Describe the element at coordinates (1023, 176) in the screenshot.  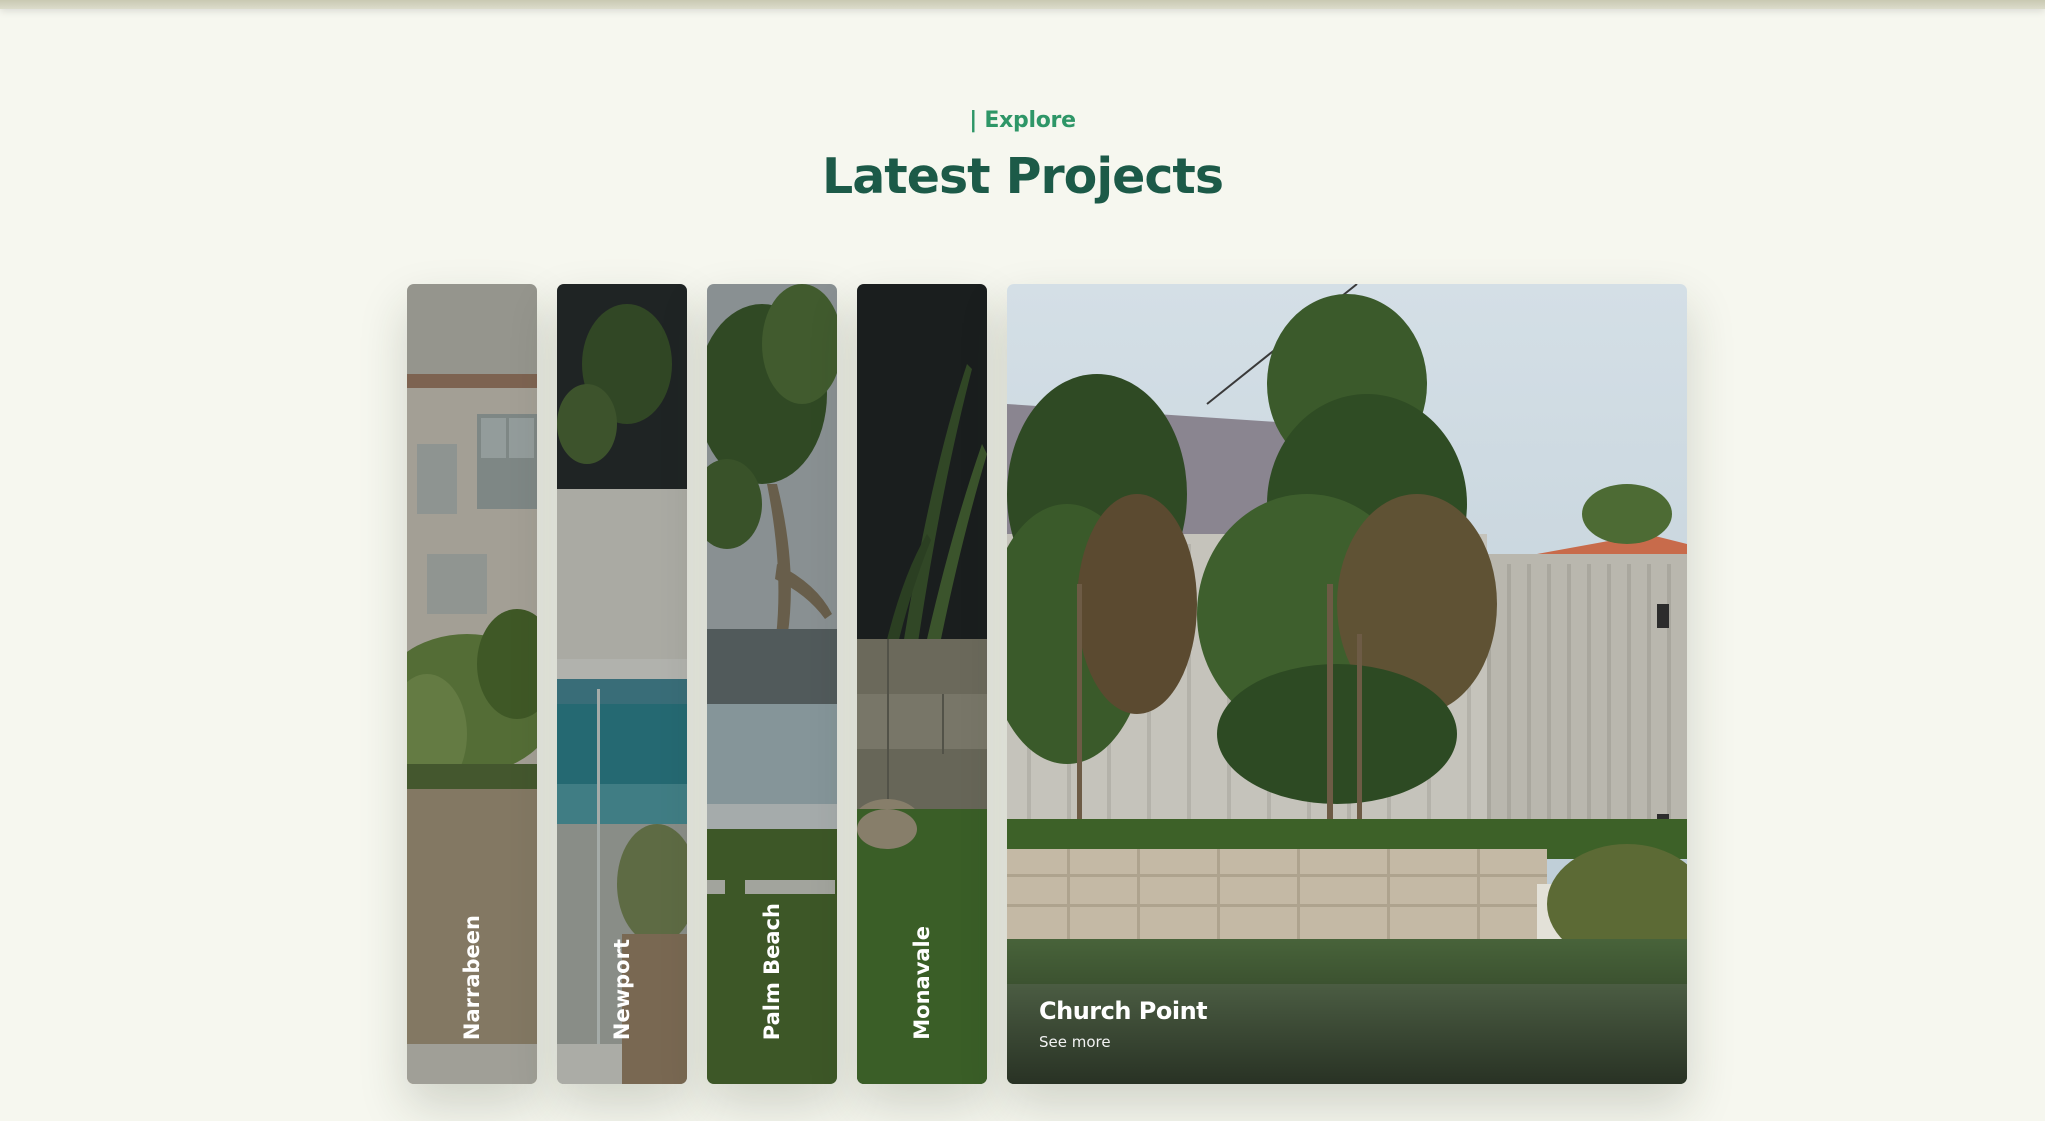
I see `section-title: Latest Projects` at that location.